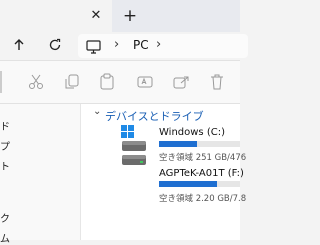 Image resolution: width=320 pixels, height=245 pixels. What do you see at coordinates (181, 82) in the screenshot?
I see `share-icon` at bounding box center [181, 82].